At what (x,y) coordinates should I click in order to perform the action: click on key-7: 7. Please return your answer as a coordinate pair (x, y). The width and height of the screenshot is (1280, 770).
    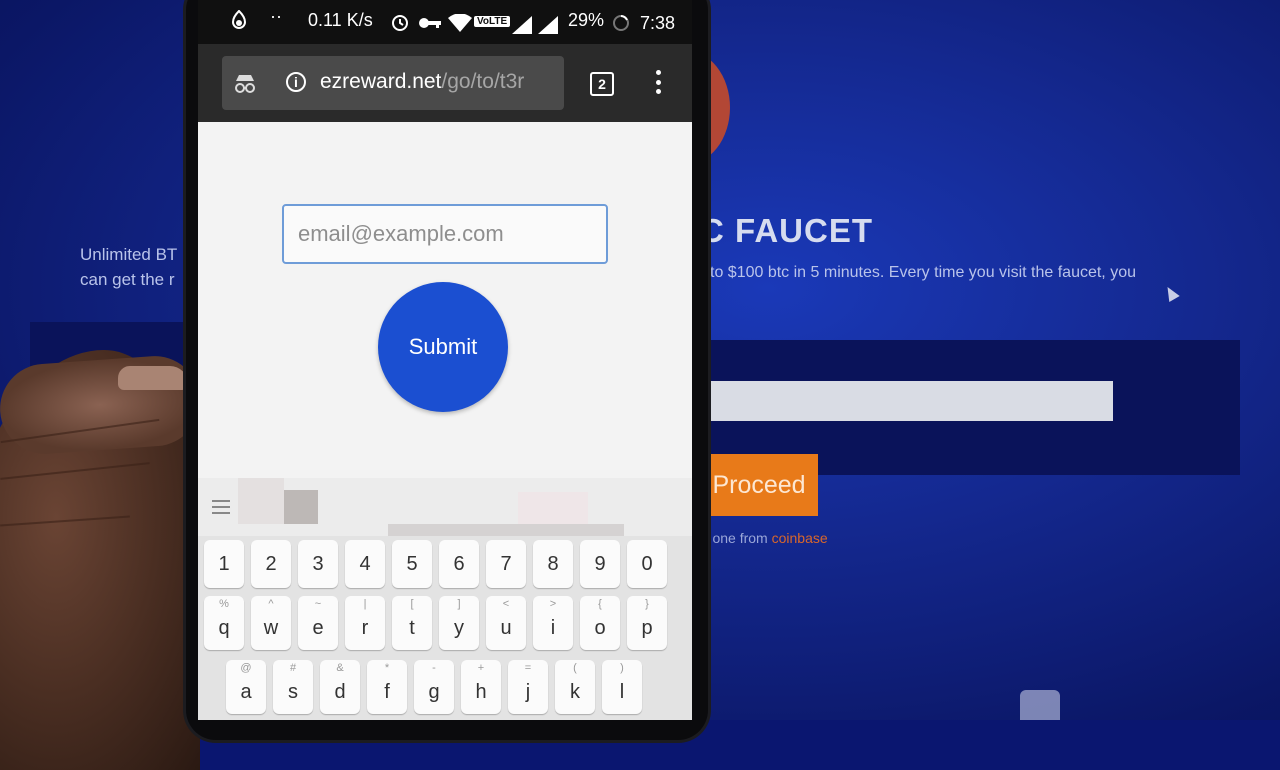
    Looking at the image, I should click on (506, 564).